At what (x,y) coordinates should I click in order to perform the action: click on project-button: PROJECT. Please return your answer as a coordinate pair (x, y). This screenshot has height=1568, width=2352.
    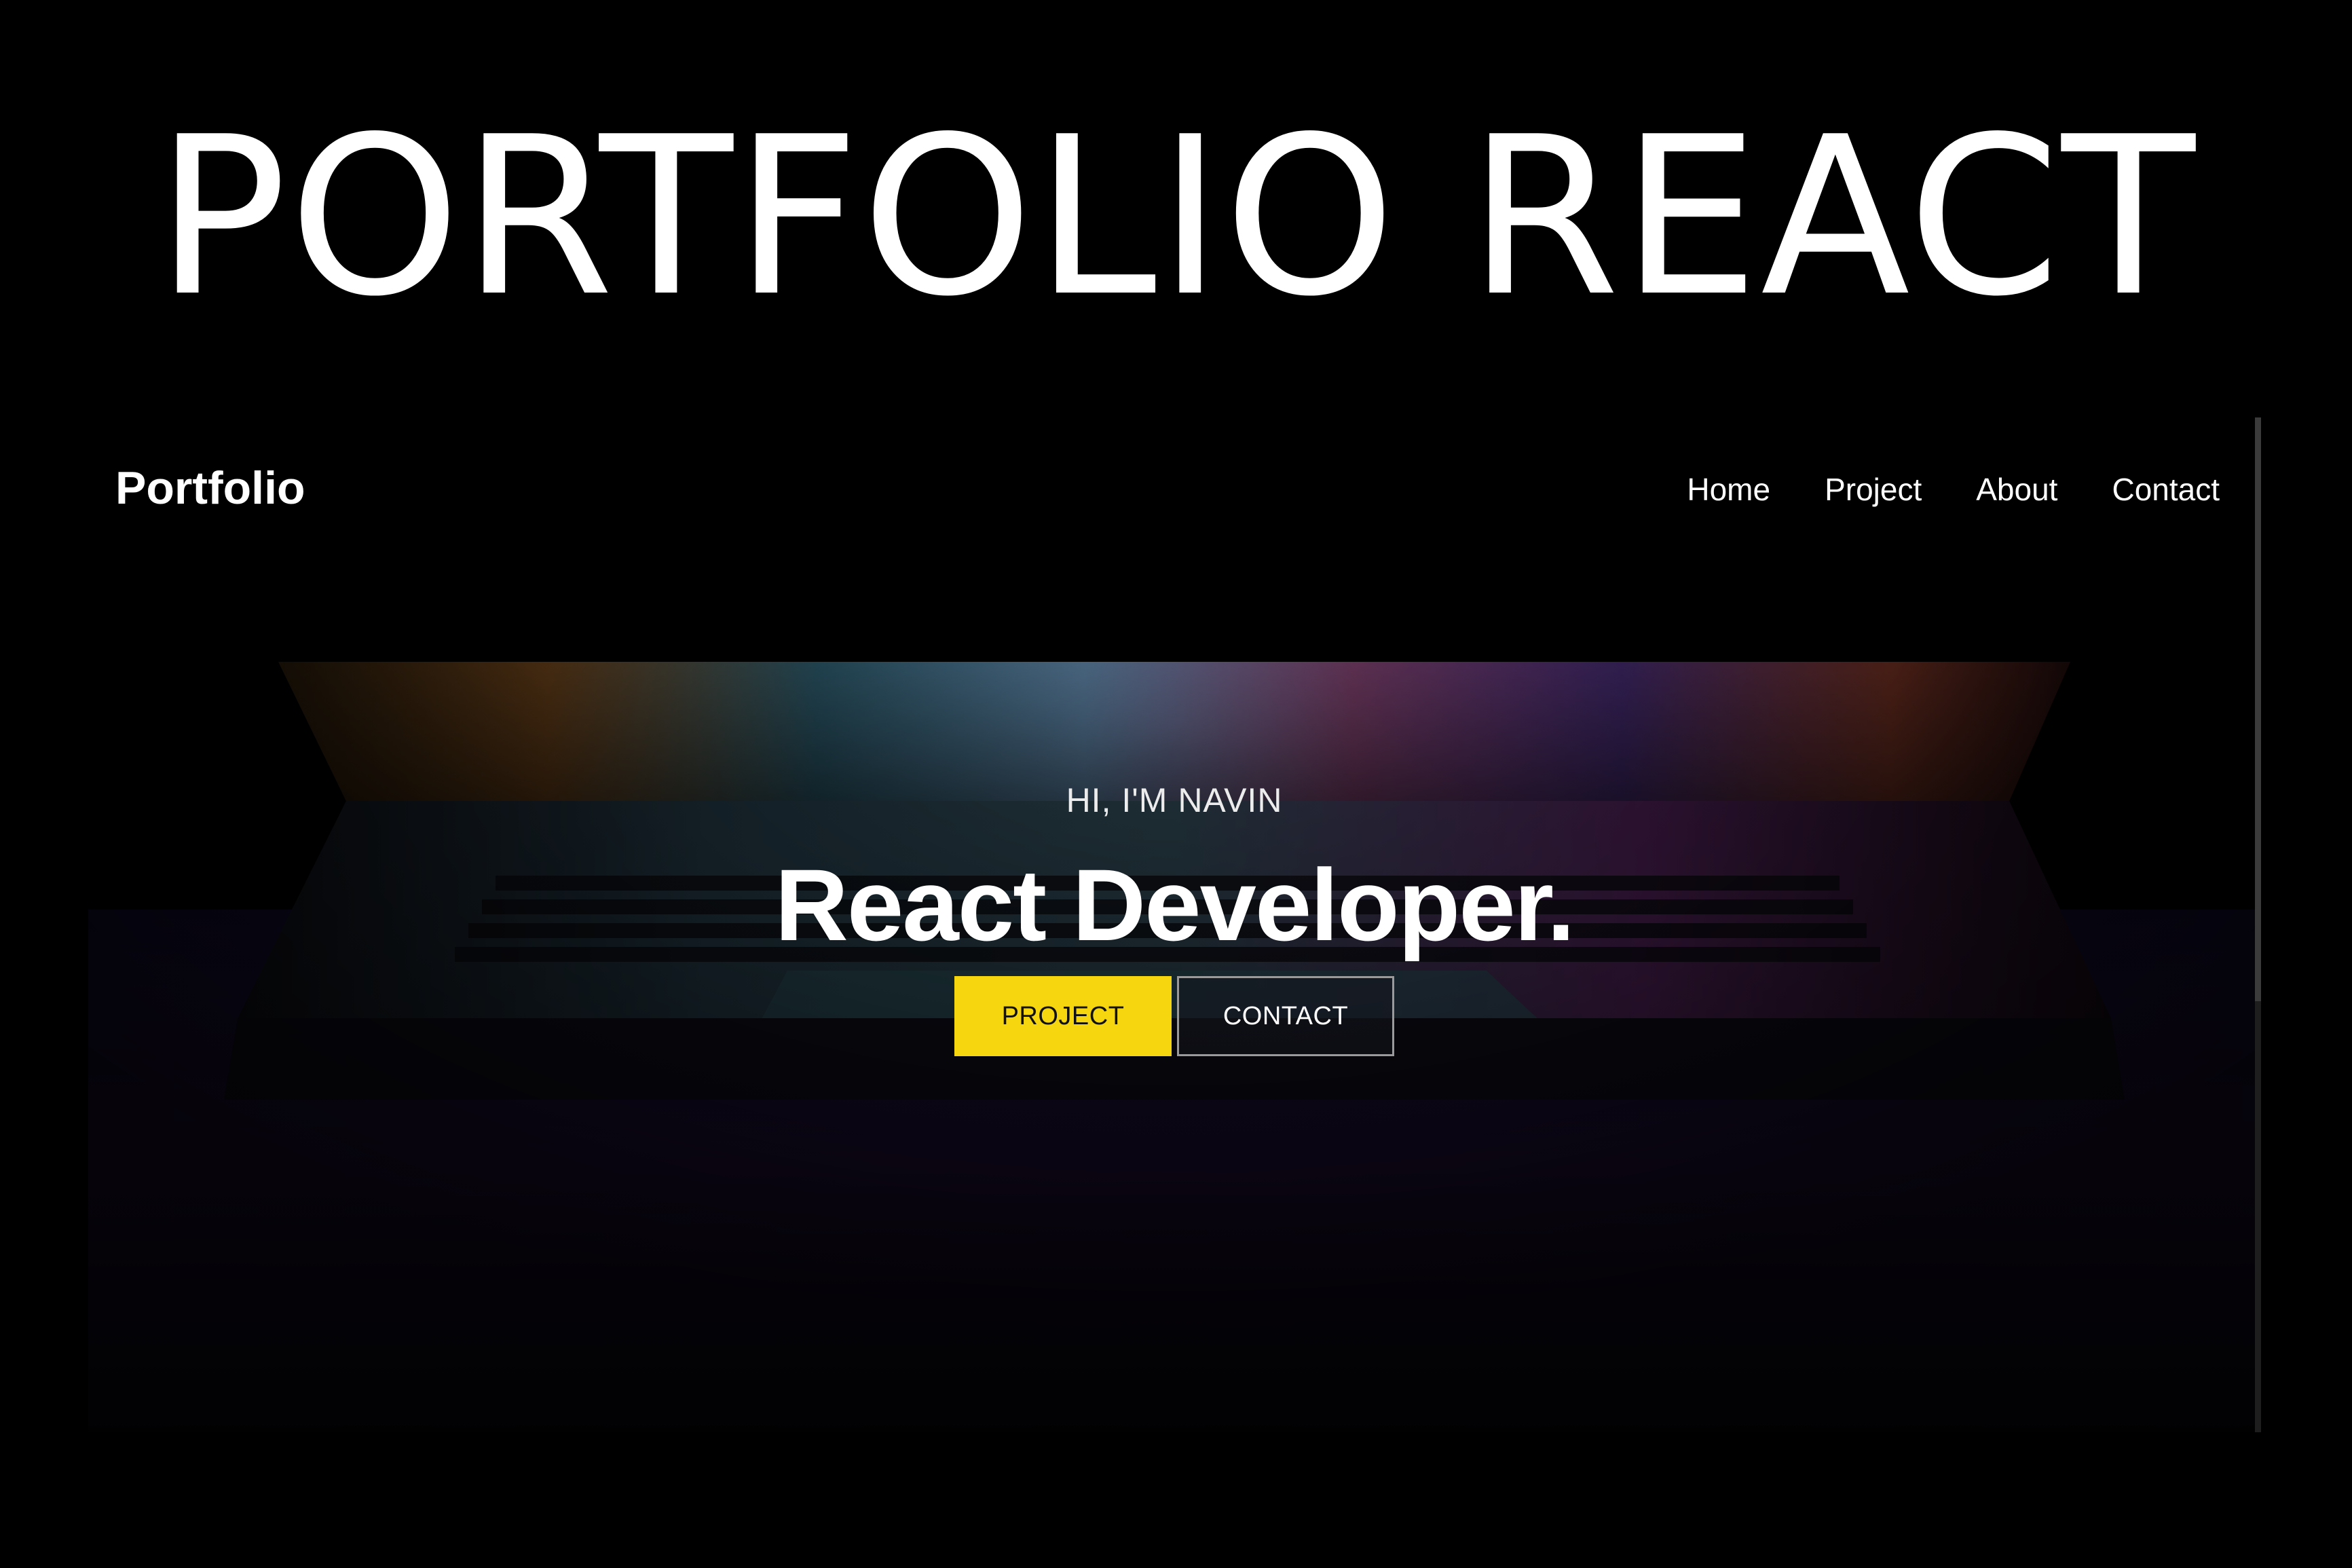
    Looking at the image, I should click on (1063, 1016).